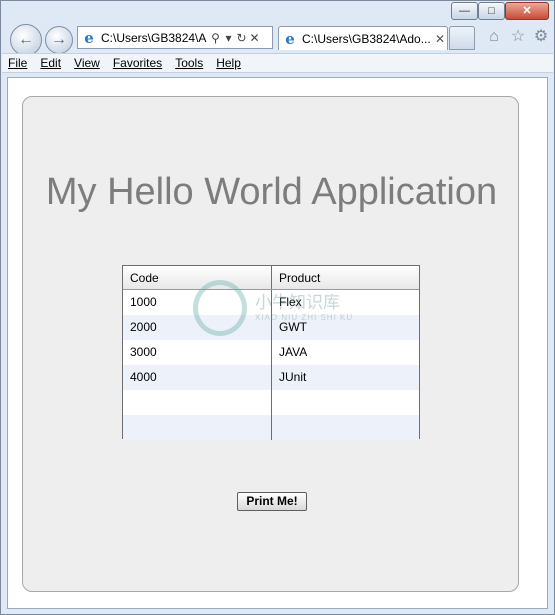 The height and width of the screenshot is (615, 555). Describe the element at coordinates (541, 37) in the screenshot. I see `settings-gear-icon: ⚙` at that location.